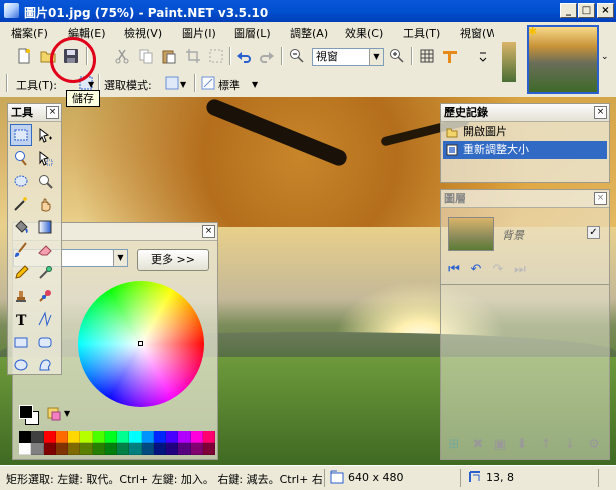 The width and height of the screenshot is (616, 490). I want to click on menu-file: 檔案(F), so click(29, 33).